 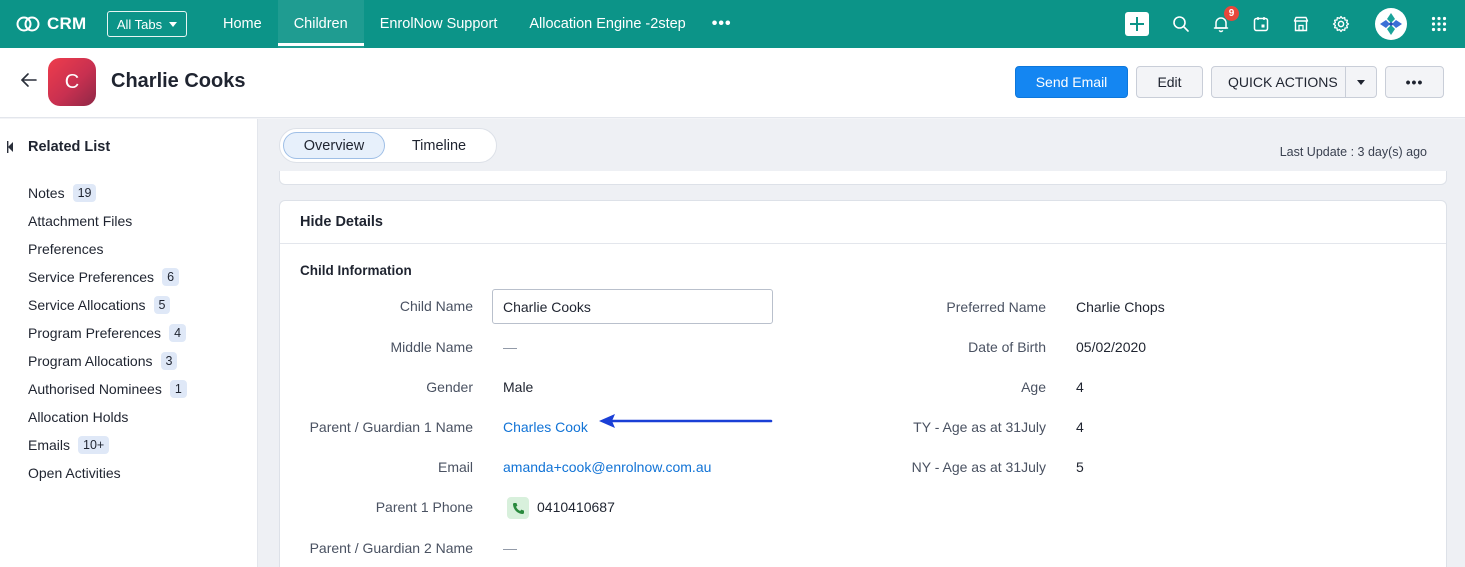 I want to click on hide-details-toggle: Hide Details, so click(x=863, y=222).